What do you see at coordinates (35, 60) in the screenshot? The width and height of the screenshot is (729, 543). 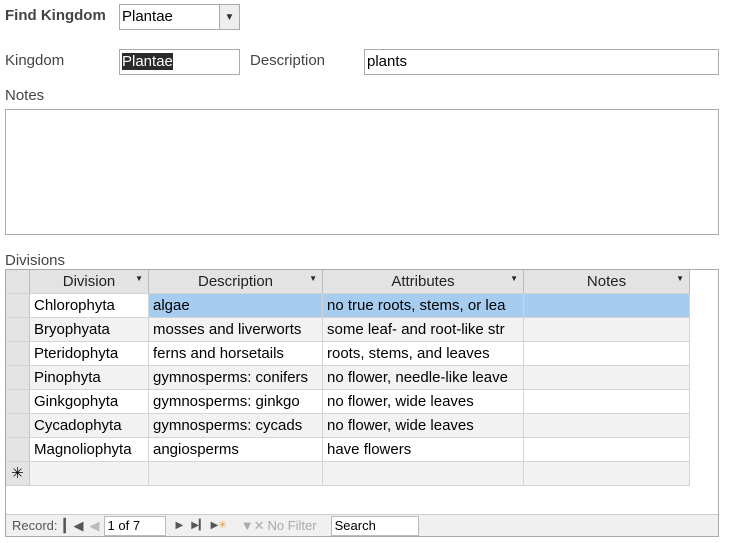 I see `kingdom-label: Kingdom` at bounding box center [35, 60].